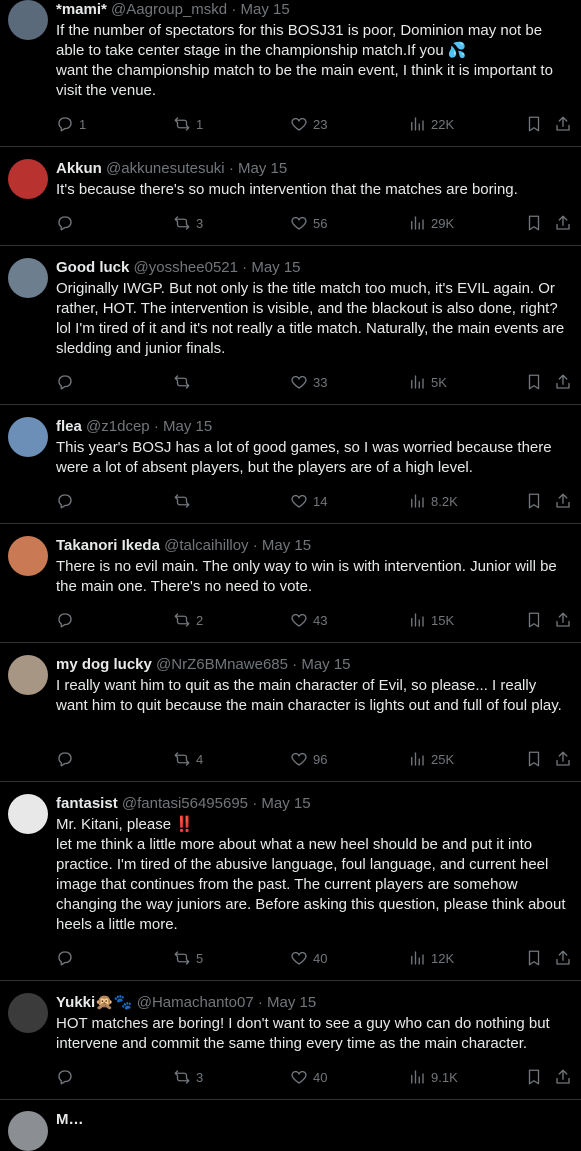 The width and height of the screenshot is (581, 1151). Describe the element at coordinates (188, 958) in the screenshot. I see `retweet-button: 5` at that location.